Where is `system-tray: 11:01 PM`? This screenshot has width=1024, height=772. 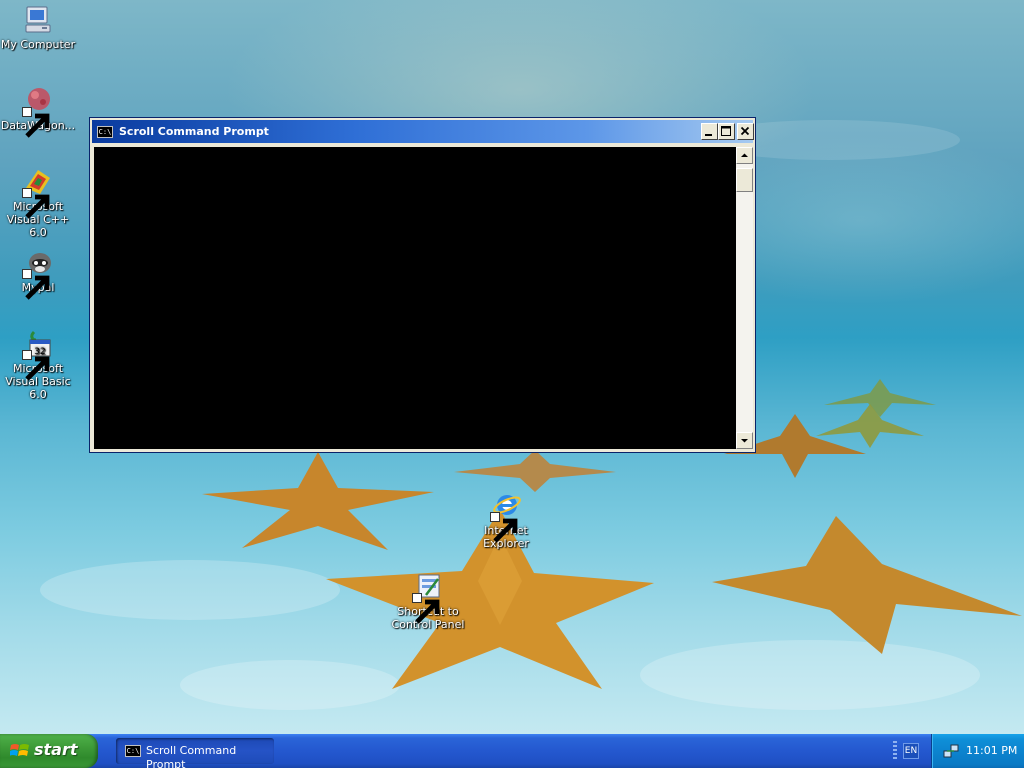
system-tray: 11:01 PM is located at coordinates (977, 751).